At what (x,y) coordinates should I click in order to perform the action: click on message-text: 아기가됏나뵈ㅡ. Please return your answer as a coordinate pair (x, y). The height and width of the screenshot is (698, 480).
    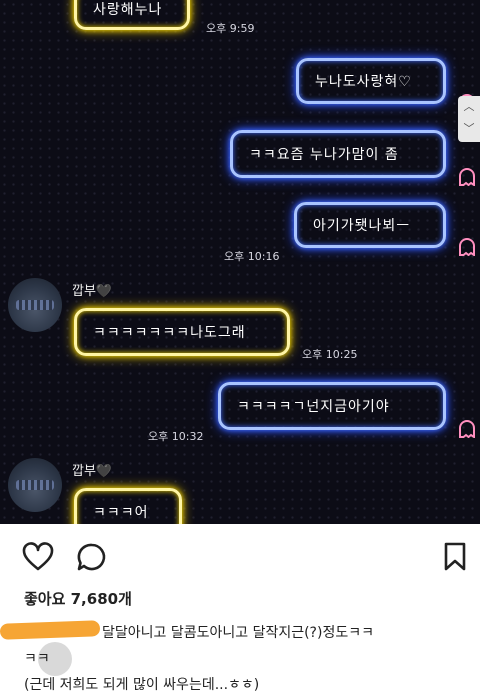
    Looking at the image, I should click on (362, 226).